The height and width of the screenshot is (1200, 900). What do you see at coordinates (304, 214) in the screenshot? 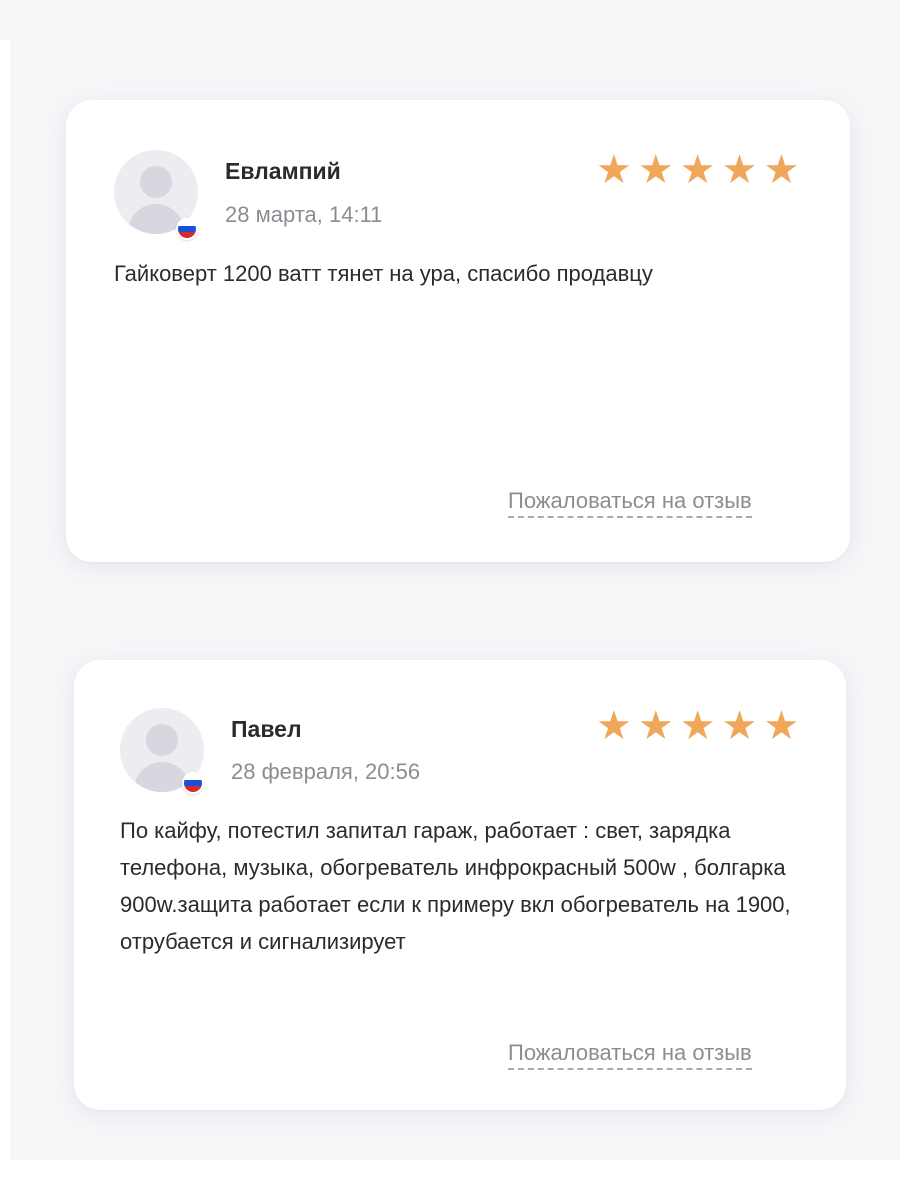
I see `review-date: 28 марта, 14:11` at bounding box center [304, 214].